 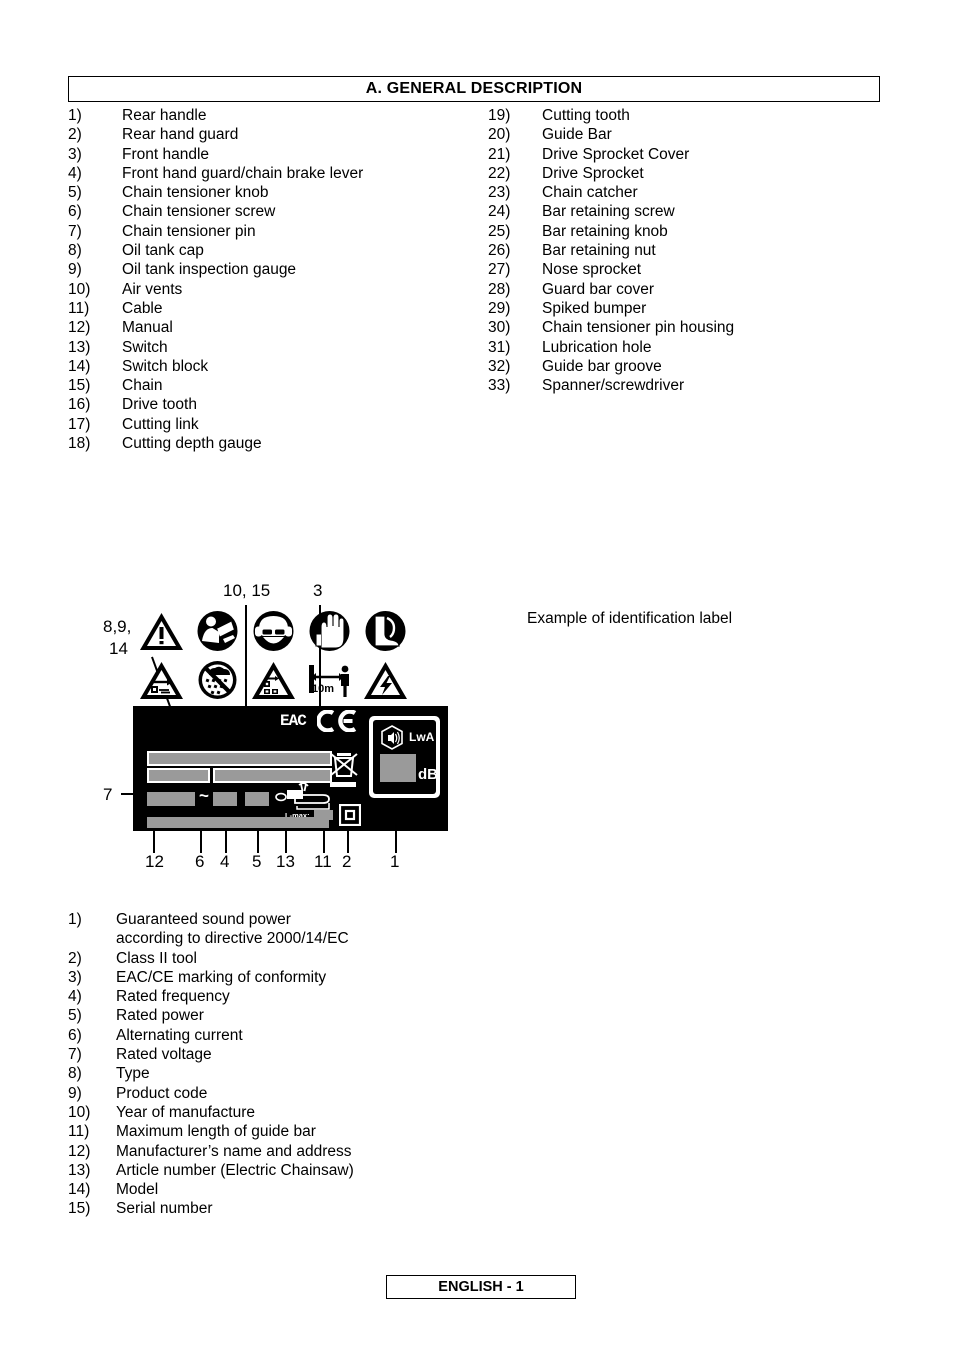 I want to click on legend-item: 10) Year of manufacture, so click(x=328, y=1112).